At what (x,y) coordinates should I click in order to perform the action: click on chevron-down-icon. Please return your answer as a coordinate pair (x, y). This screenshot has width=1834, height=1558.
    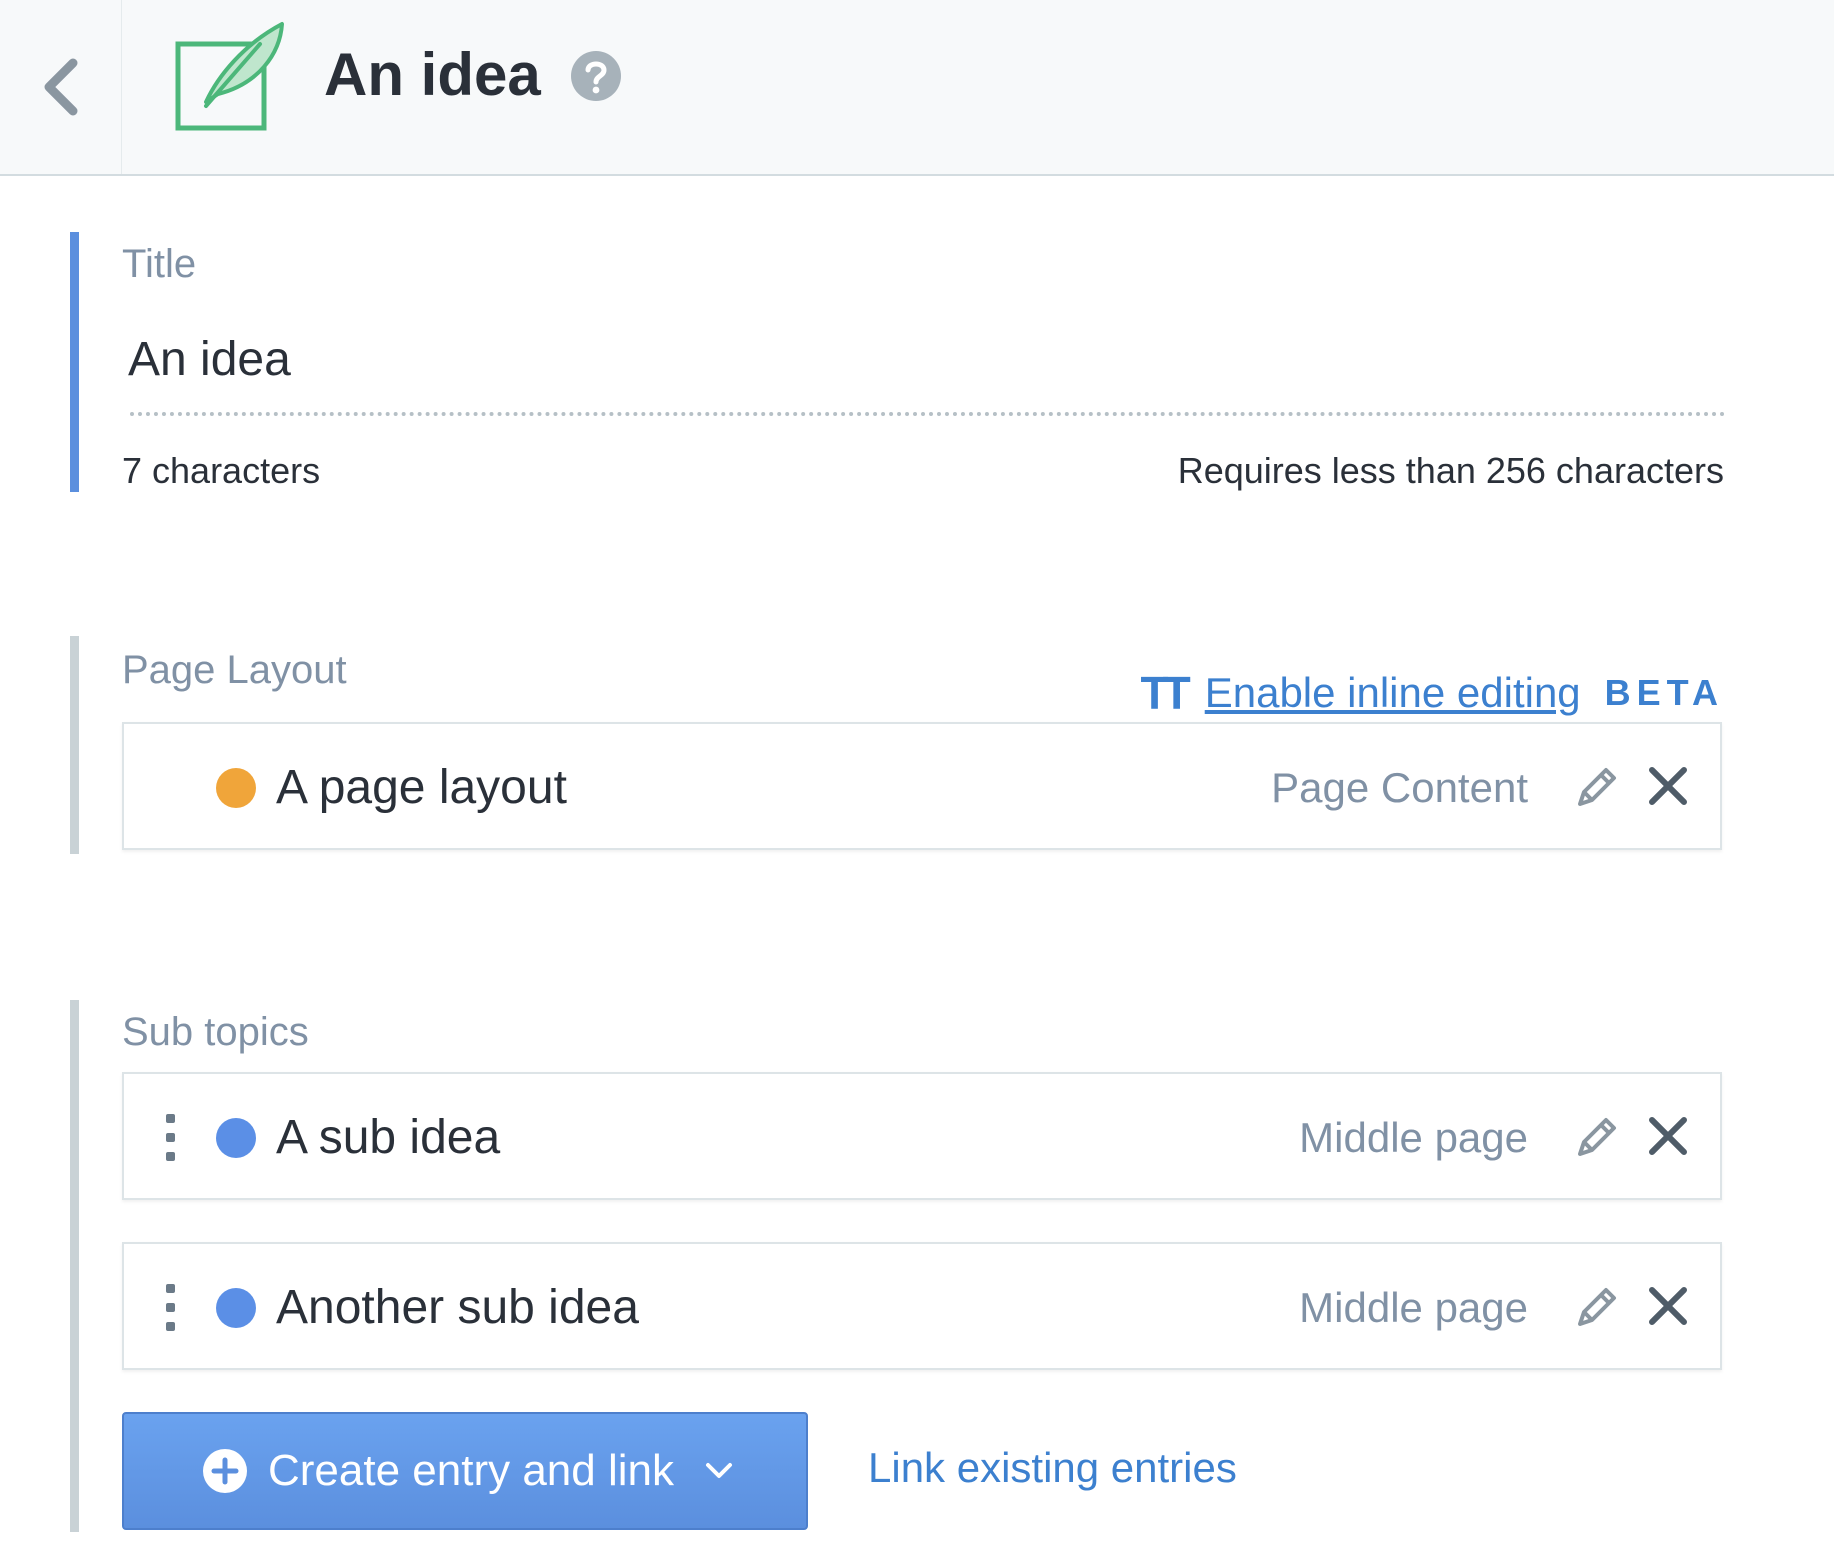
    Looking at the image, I should click on (719, 1470).